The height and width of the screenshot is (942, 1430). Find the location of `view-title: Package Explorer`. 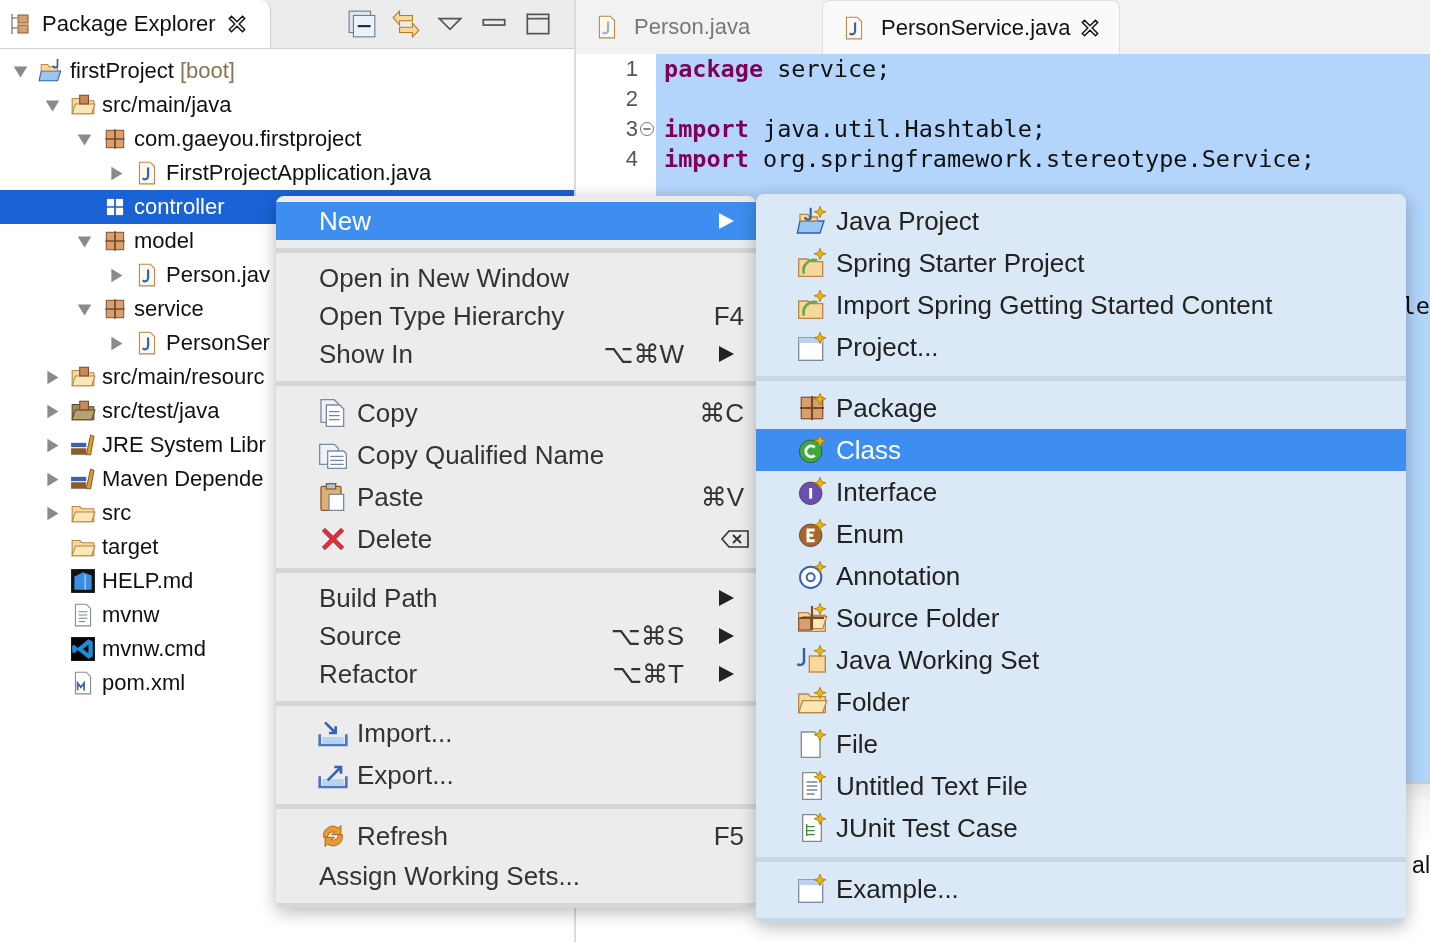

view-title: Package Explorer is located at coordinates (129, 24).